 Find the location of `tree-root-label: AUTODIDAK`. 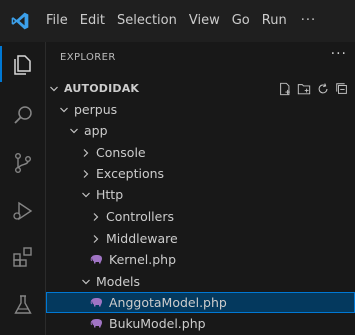

tree-root-label: AUTODIDAK is located at coordinates (102, 88).